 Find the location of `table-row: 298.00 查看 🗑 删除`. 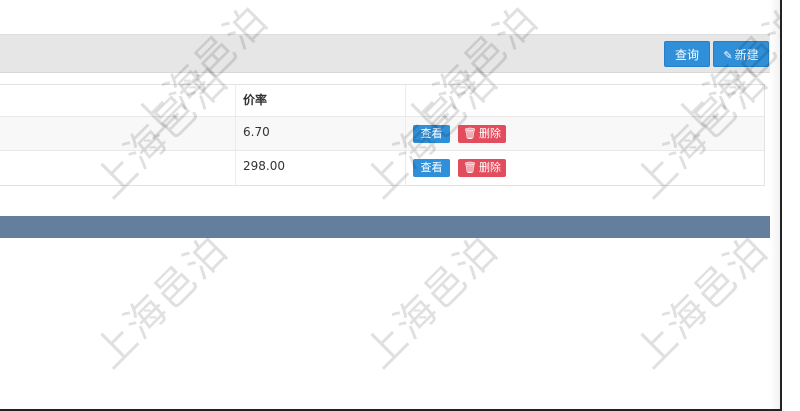

table-row: 298.00 查看 🗑 删除 is located at coordinates (382, 168).